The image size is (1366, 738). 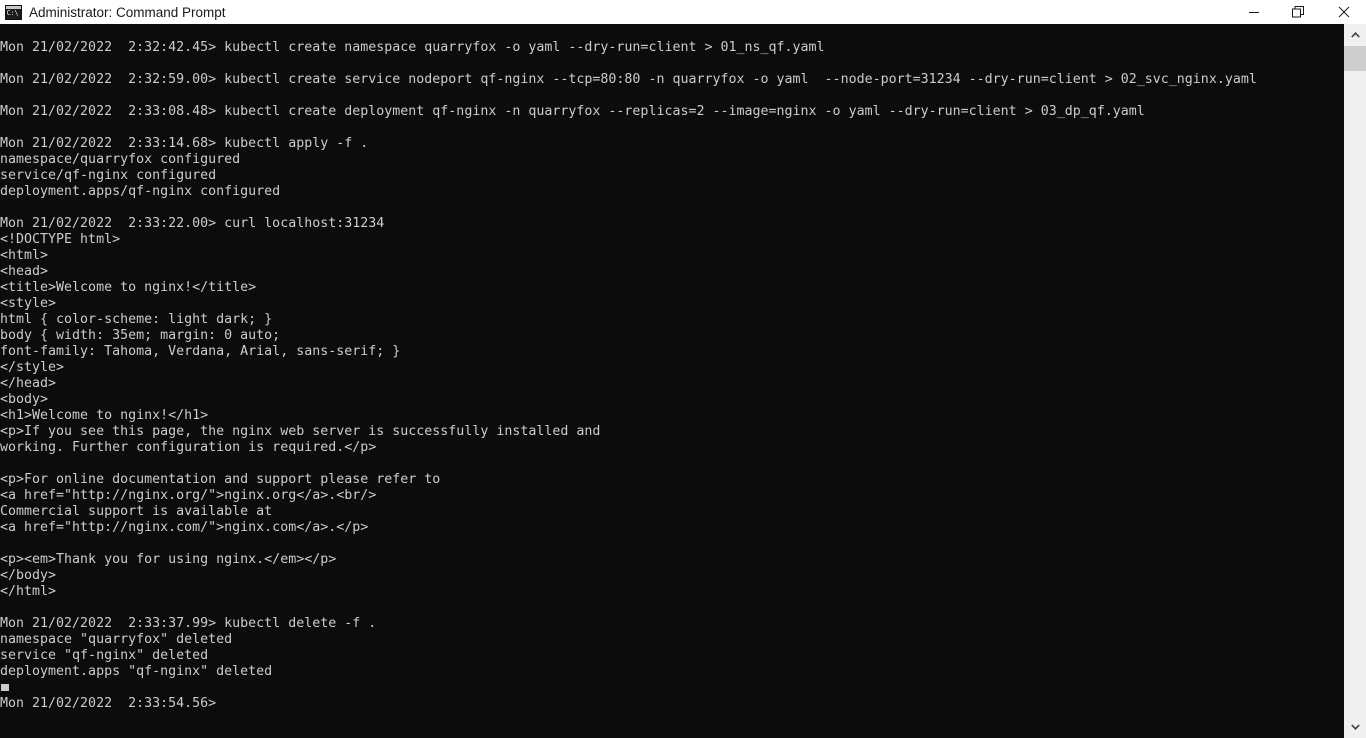 What do you see at coordinates (128, 287) in the screenshot?
I see `terminal-line: <title>Welcome to nginx!</title>` at bounding box center [128, 287].